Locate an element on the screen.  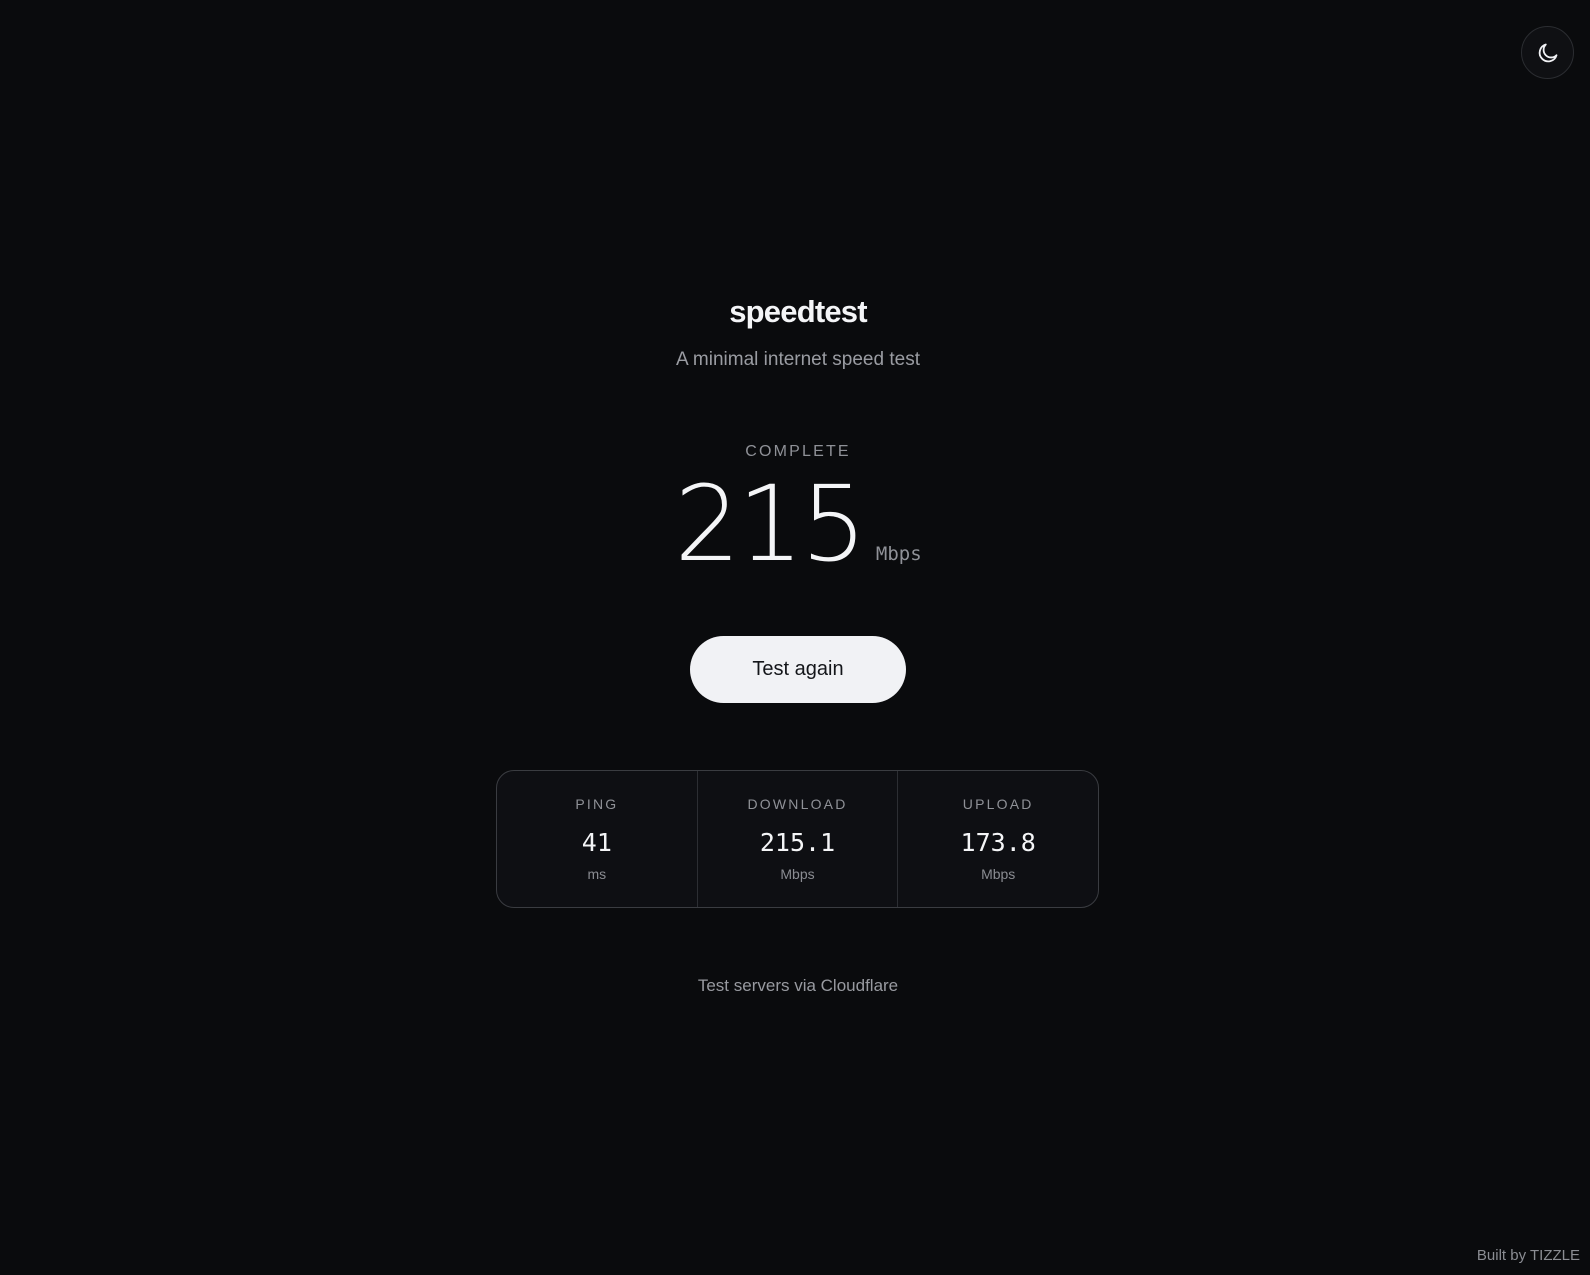
stat-label: UPLOAD is located at coordinates (998, 804).